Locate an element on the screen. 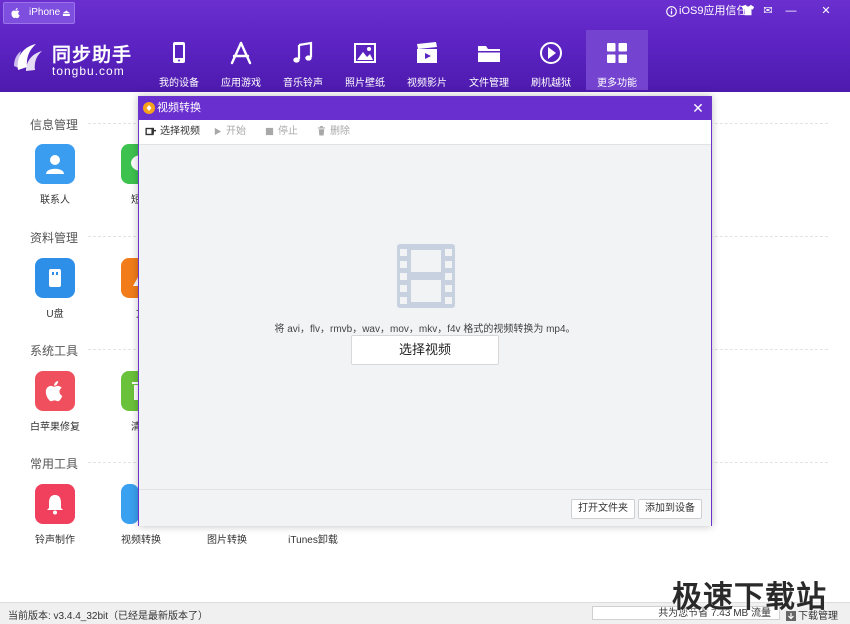 The image size is (850, 624). nav-flash-jailbreak: 刷机越狱 is located at coordinates (551, 63).